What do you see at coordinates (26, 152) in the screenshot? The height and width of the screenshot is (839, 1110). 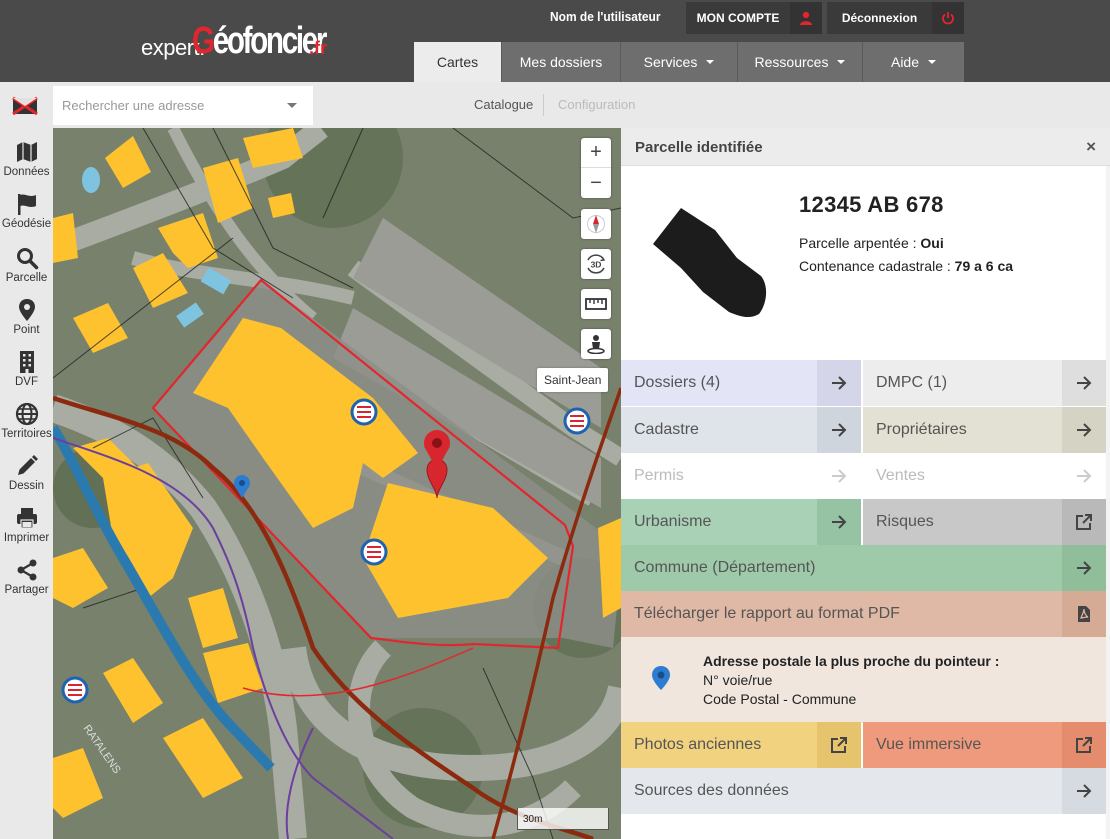 I see `map-icon` at bounding box center [26, 152].